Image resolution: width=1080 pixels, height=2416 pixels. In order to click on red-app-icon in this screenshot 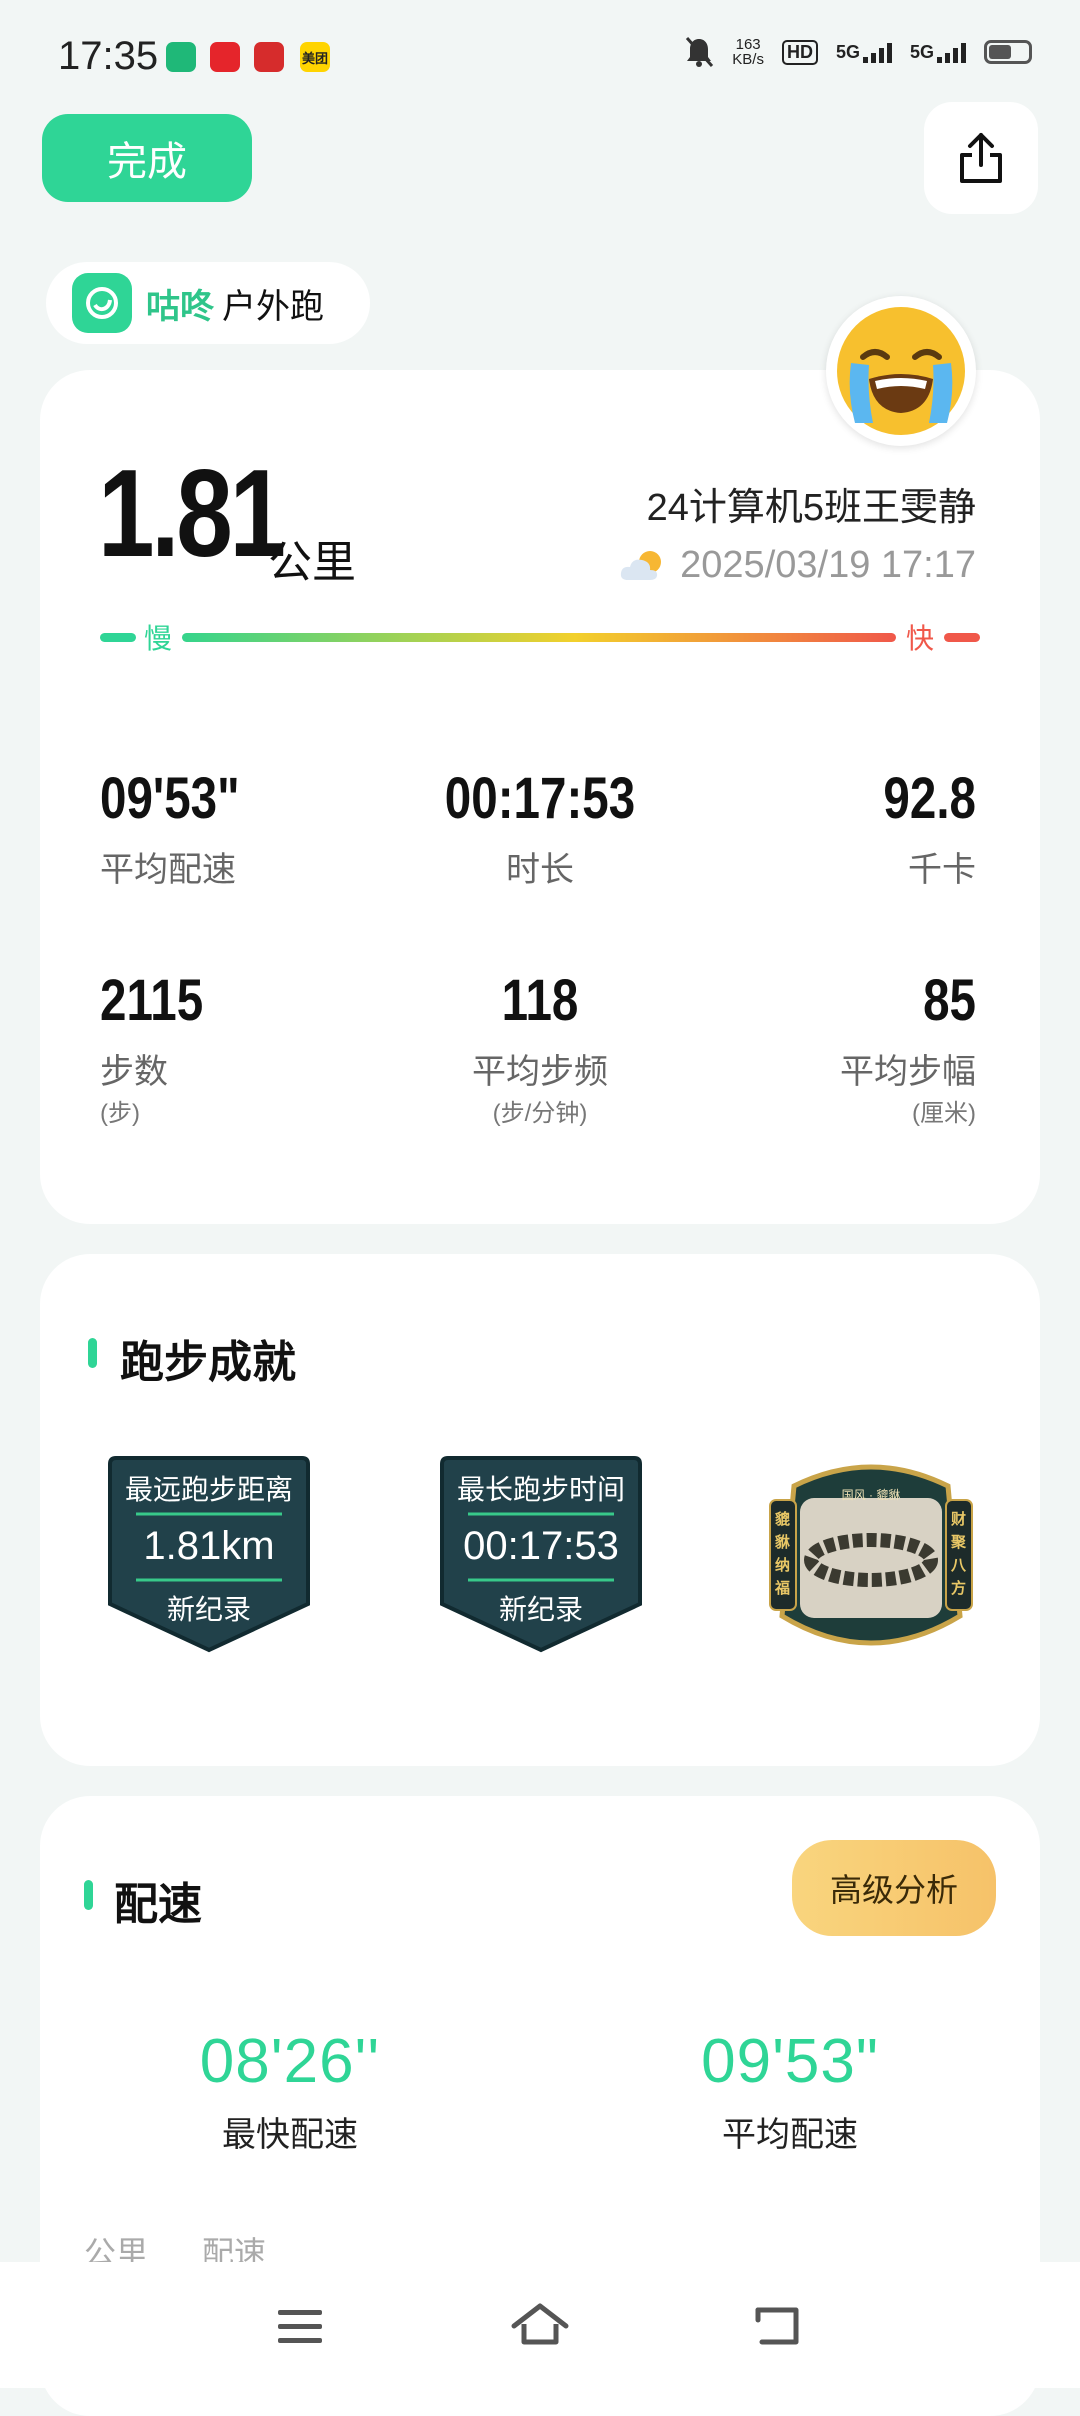, I will do `click(225, 57)`.